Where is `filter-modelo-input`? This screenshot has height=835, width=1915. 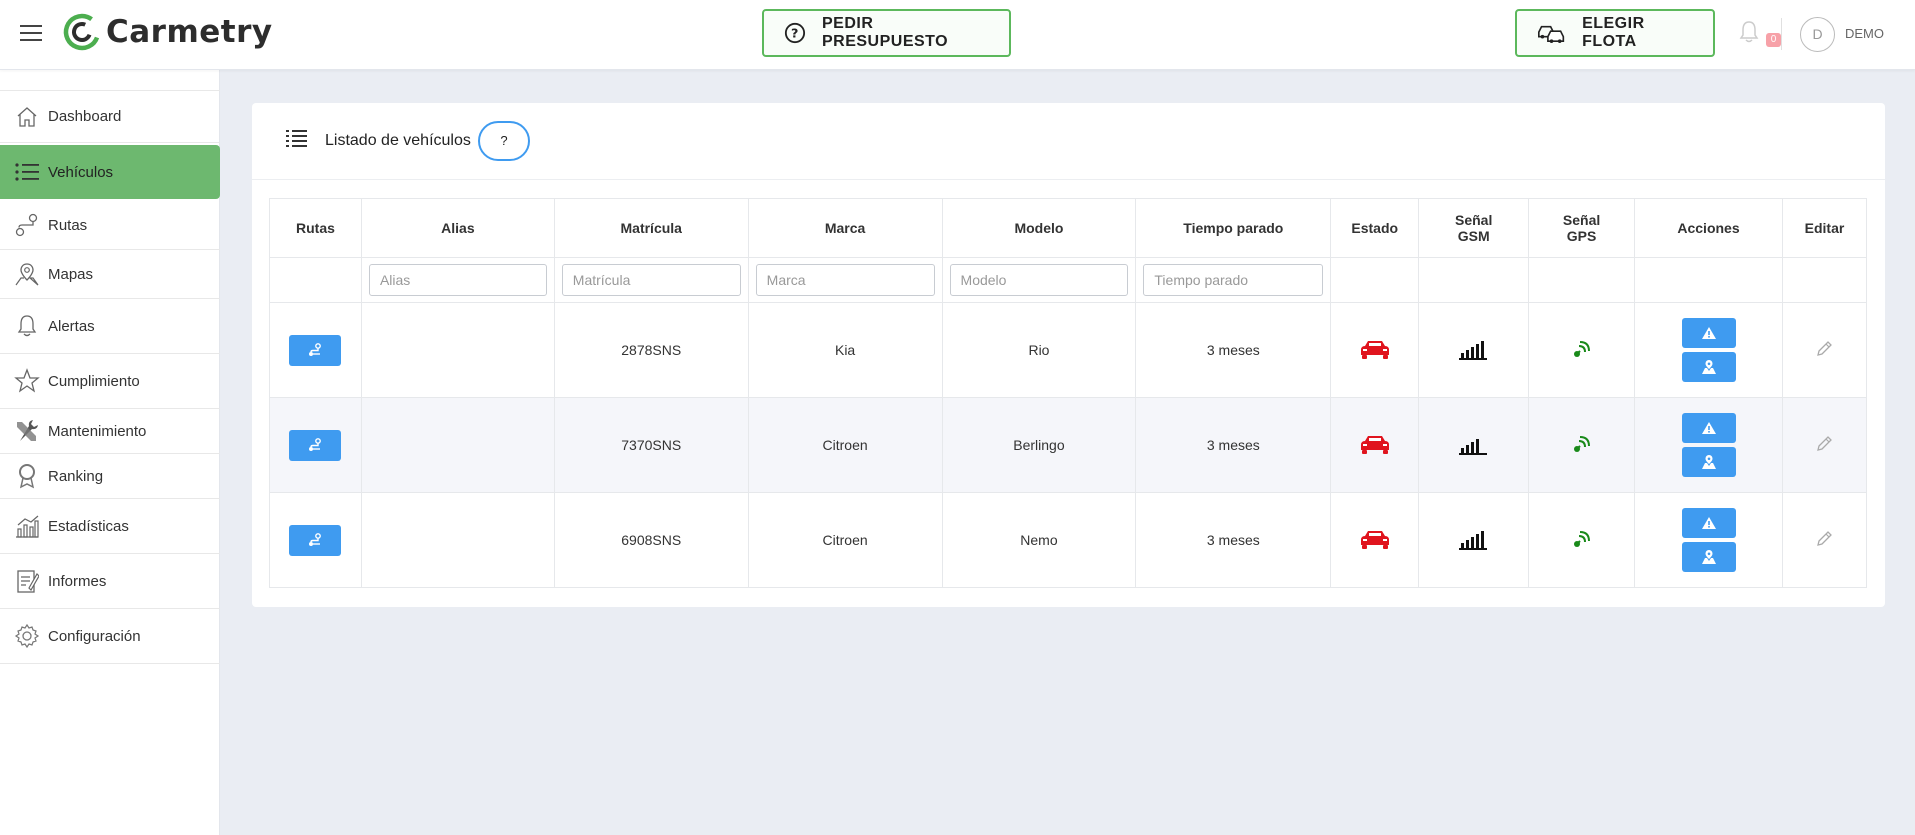 filter-modelo-input is located at coordinates (1039, 280).